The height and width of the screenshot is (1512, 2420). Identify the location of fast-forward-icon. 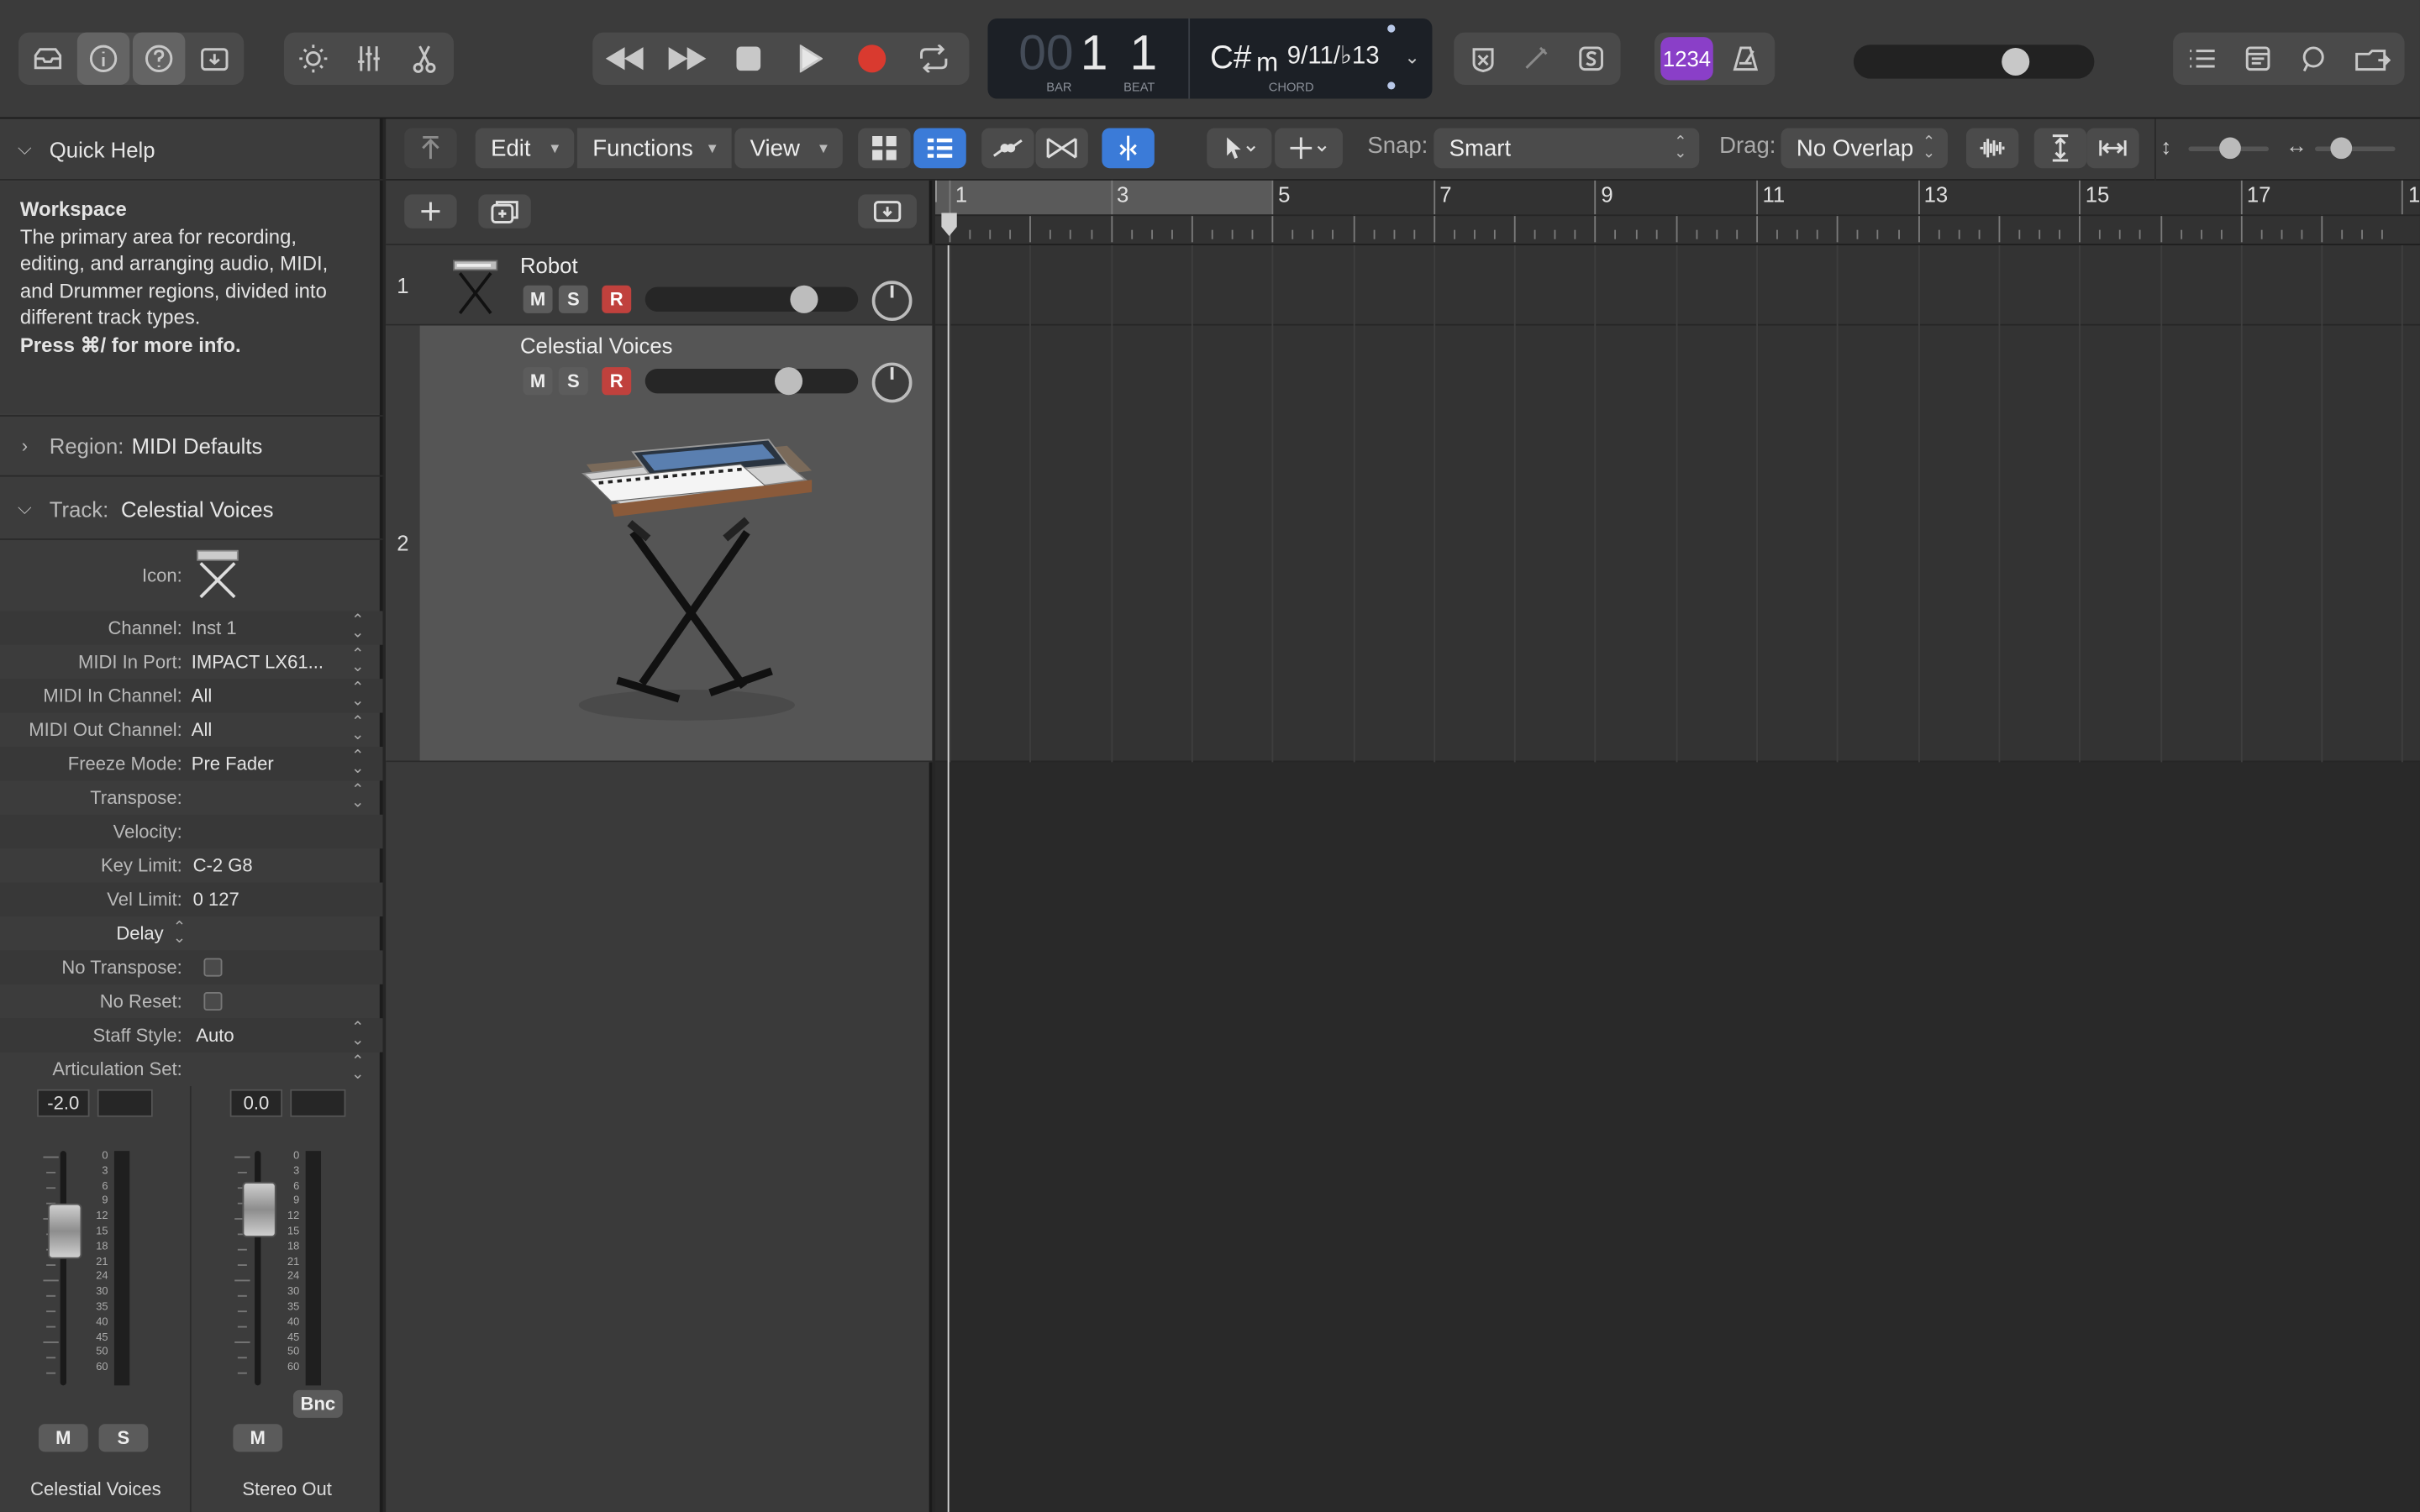
(687, 59).